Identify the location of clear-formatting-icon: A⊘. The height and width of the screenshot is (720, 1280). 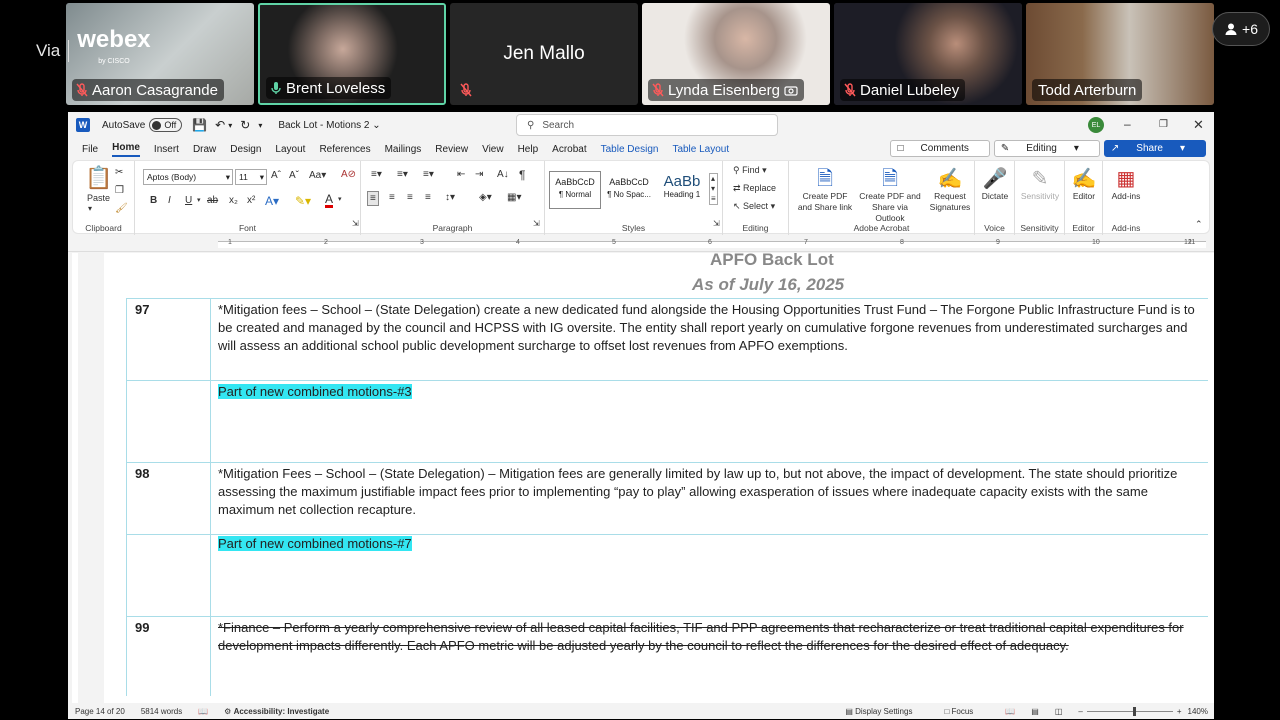
(348, 174).